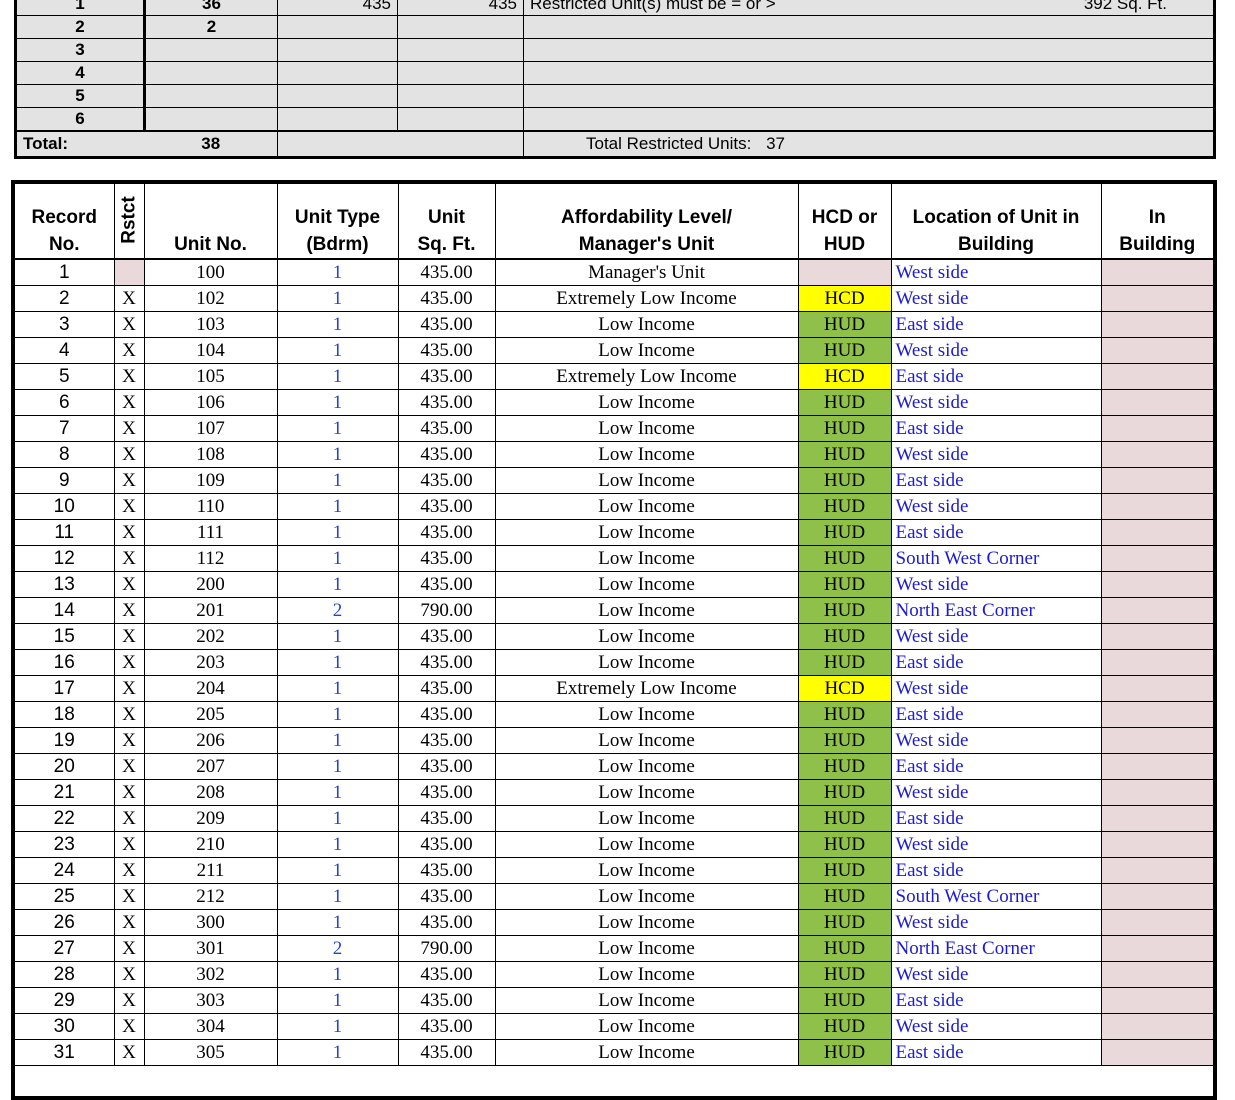 This screenshot has height=1100, width=1235. What do you see at coordinates (845, 298) in the screenshot?
I see `agency-cell: HCD` at bounding box center [845, 298].